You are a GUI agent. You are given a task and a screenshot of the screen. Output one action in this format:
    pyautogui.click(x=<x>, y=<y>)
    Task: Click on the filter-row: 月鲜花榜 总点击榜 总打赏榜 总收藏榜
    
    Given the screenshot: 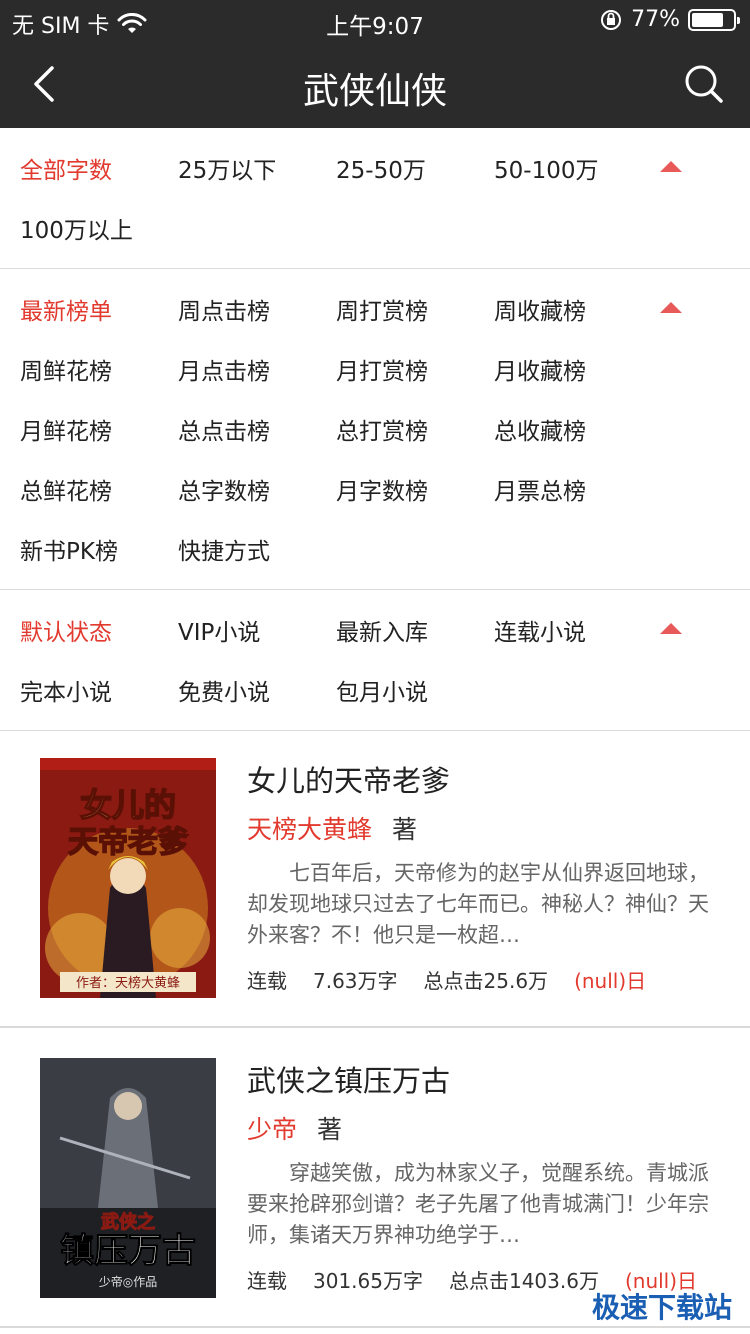 What is the action you would take?
    pyautogui.click(x=375, y=429)
    